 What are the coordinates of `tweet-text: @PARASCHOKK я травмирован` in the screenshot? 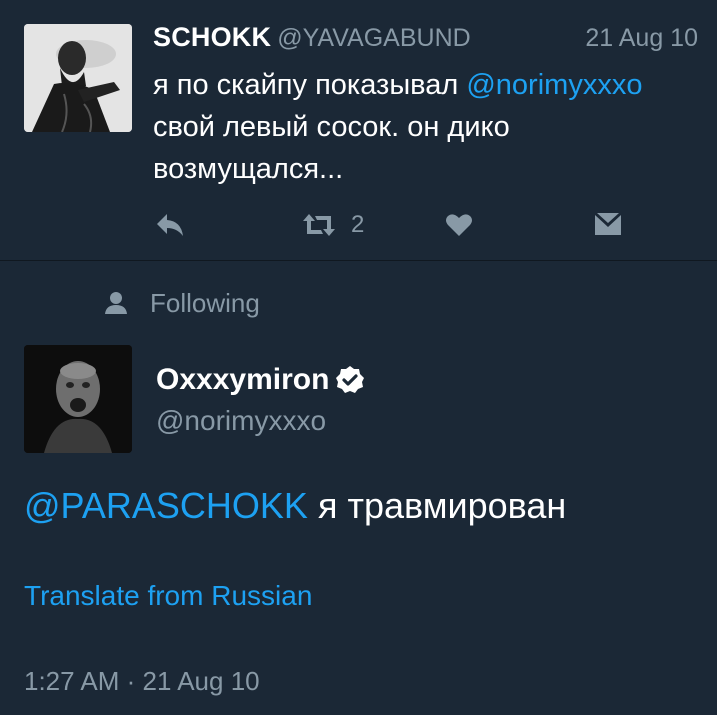 It's located at (295, 506).